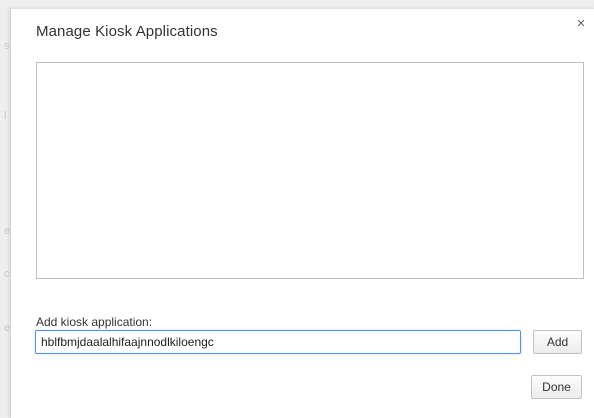 The width and height of the screenshot is (594, 418). I want to click on backdrop-text-fragment: c, so click(7, 274).